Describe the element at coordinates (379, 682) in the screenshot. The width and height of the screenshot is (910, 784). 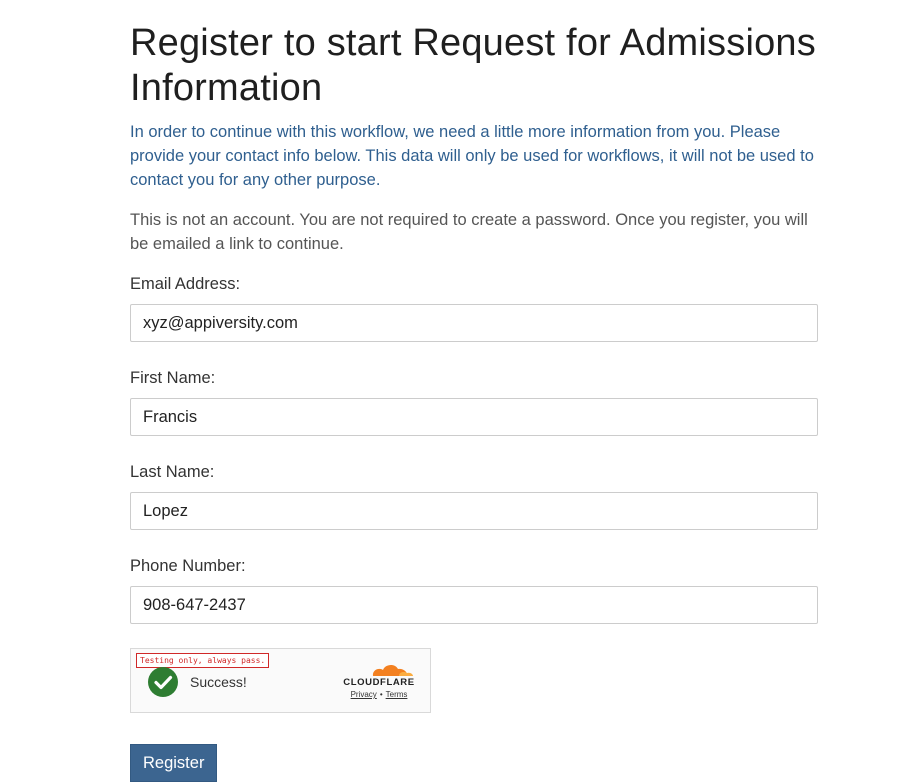
I see `cloudflare-brand: CLOUDFLARE` at that location.